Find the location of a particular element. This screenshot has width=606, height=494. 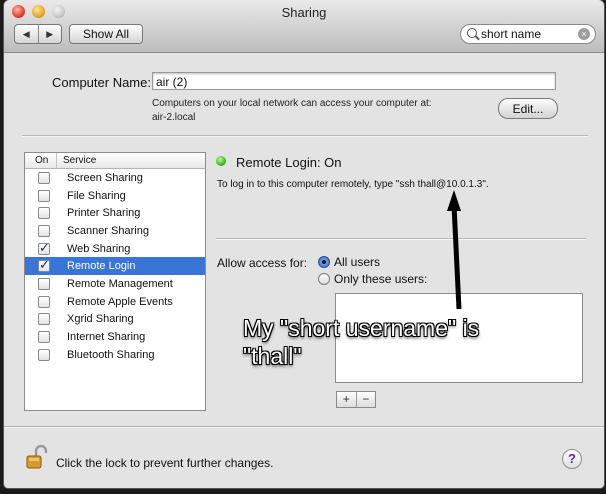

annotation-arrow-icon is located at coordinates (454, 250).